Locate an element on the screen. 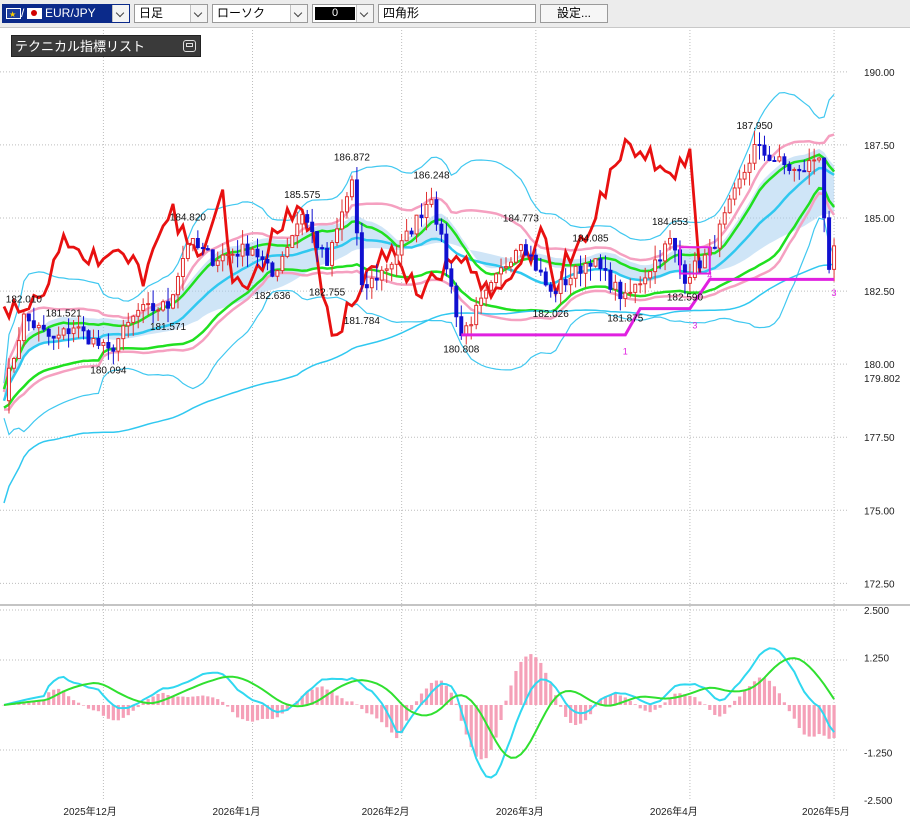  zigzag-lines: 1 3 4 3 is located at coordinates (649, 301).